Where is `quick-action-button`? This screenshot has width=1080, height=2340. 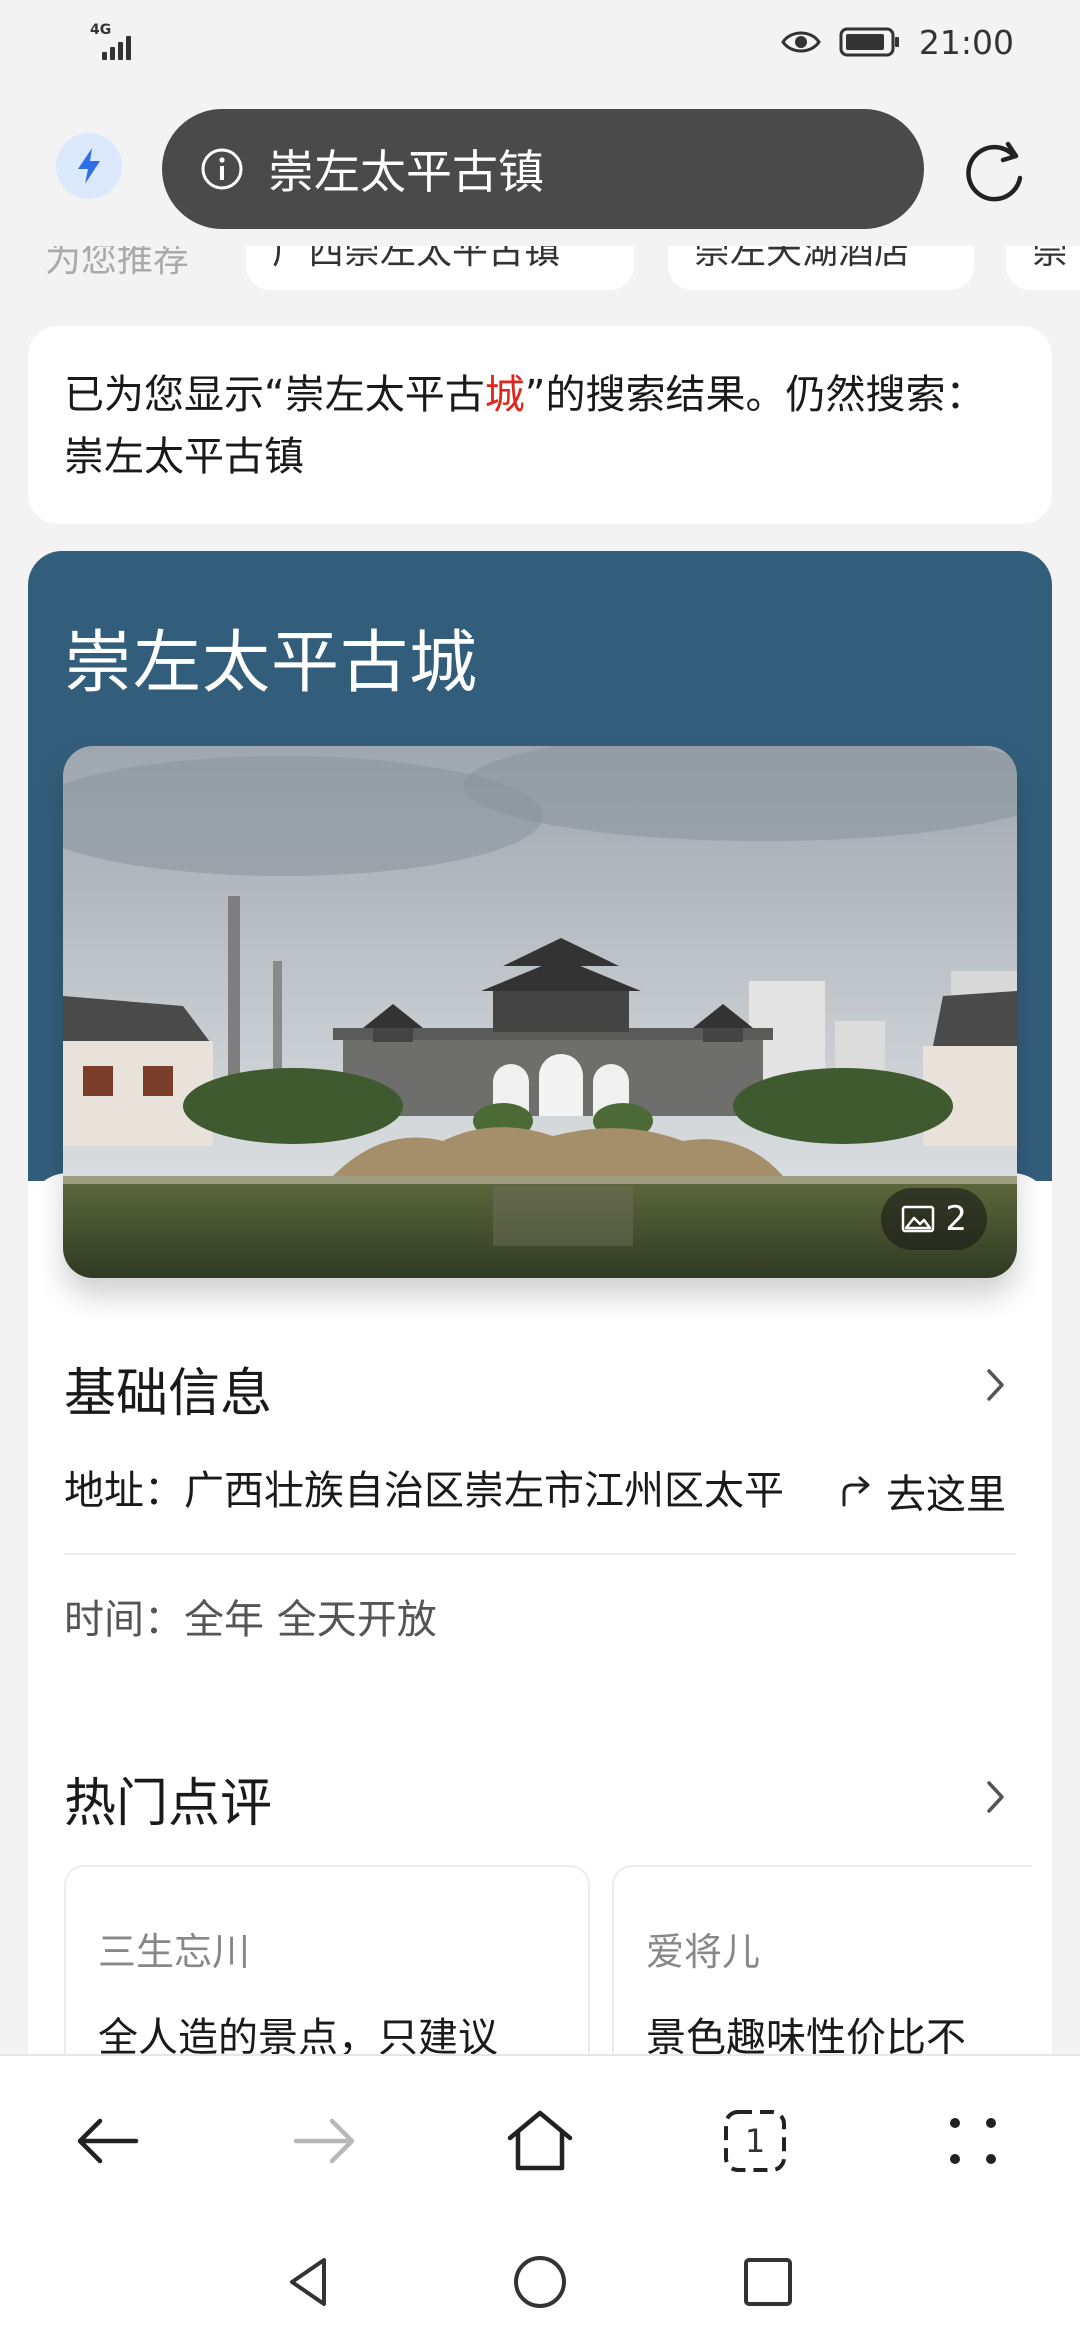
quick-action-button is located at coordinates (89, 166).